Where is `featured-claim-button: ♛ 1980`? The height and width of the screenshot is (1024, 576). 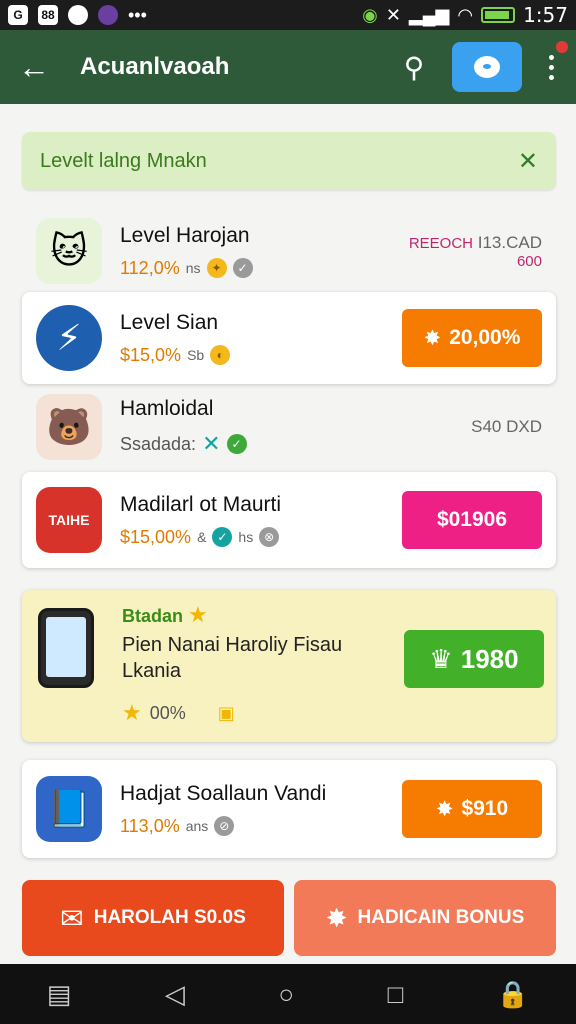
featured-claim-button: ♛ 1980 is located at coordinates (474, 659).